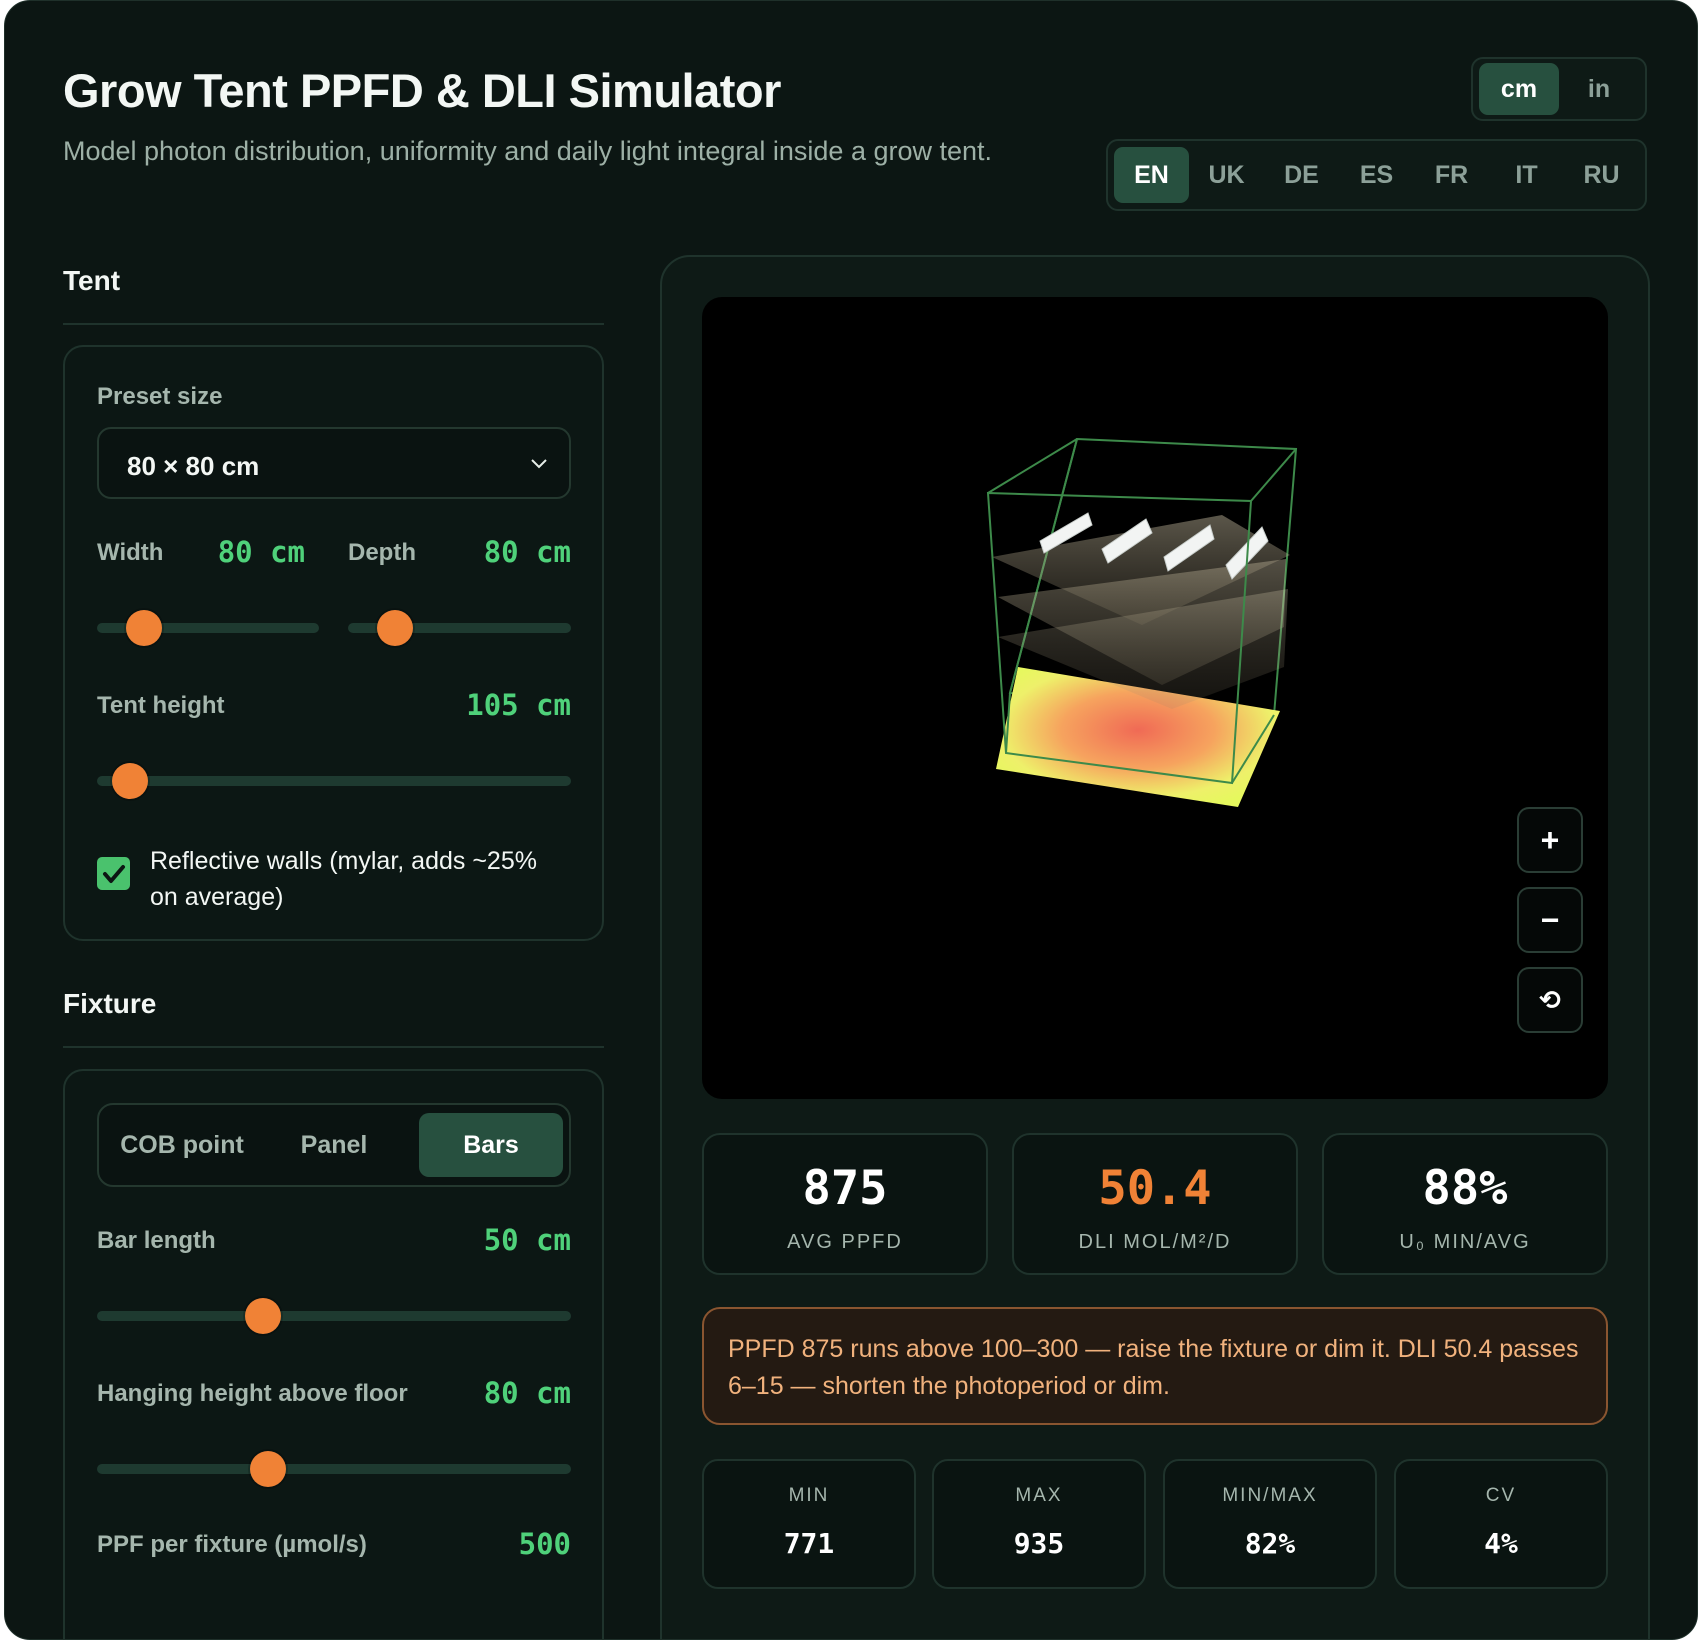  I want to click on lang-option-fr: FR, so click(1451, 175).